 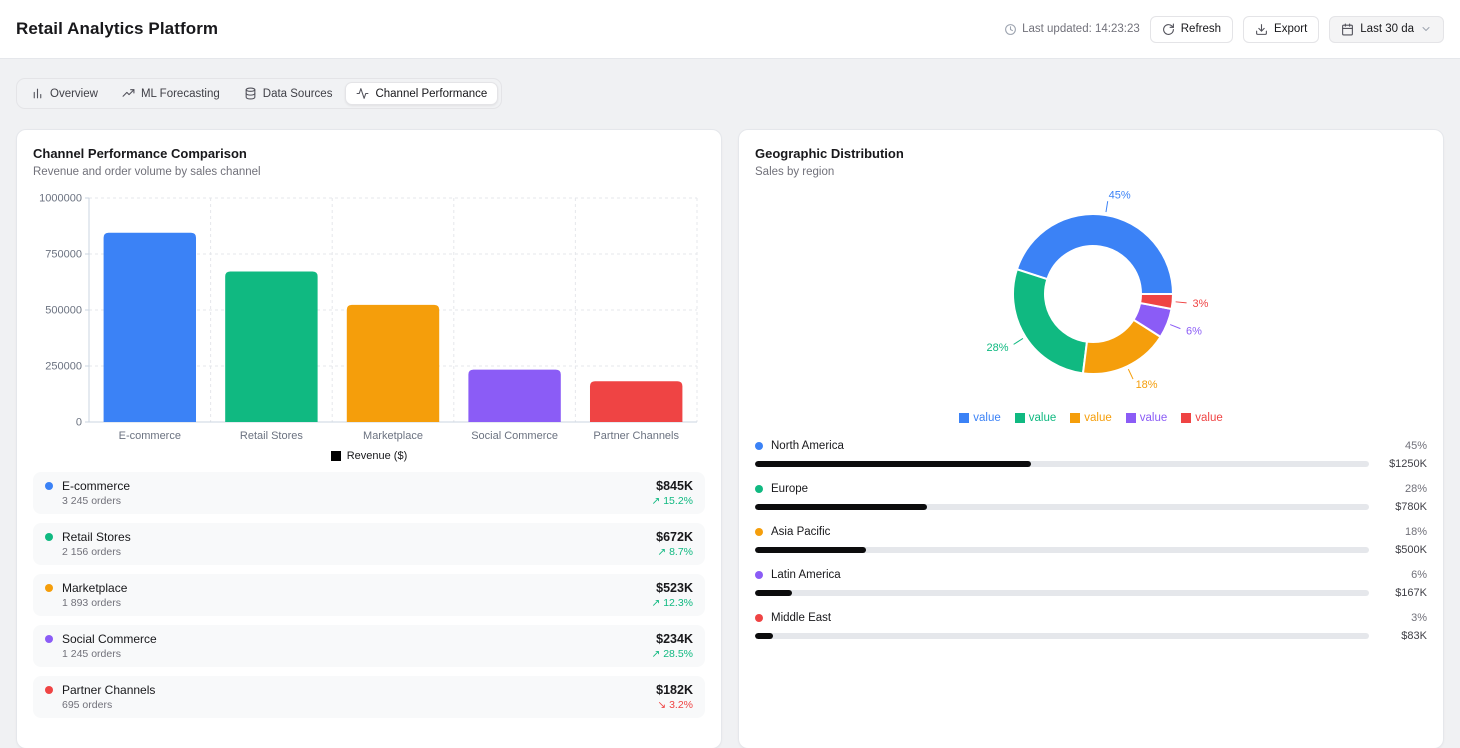 What do you see at coordinates (801, 532) in the screenshot?
I see `region-name: Asia Pacific` at bounding box center [801, 532].